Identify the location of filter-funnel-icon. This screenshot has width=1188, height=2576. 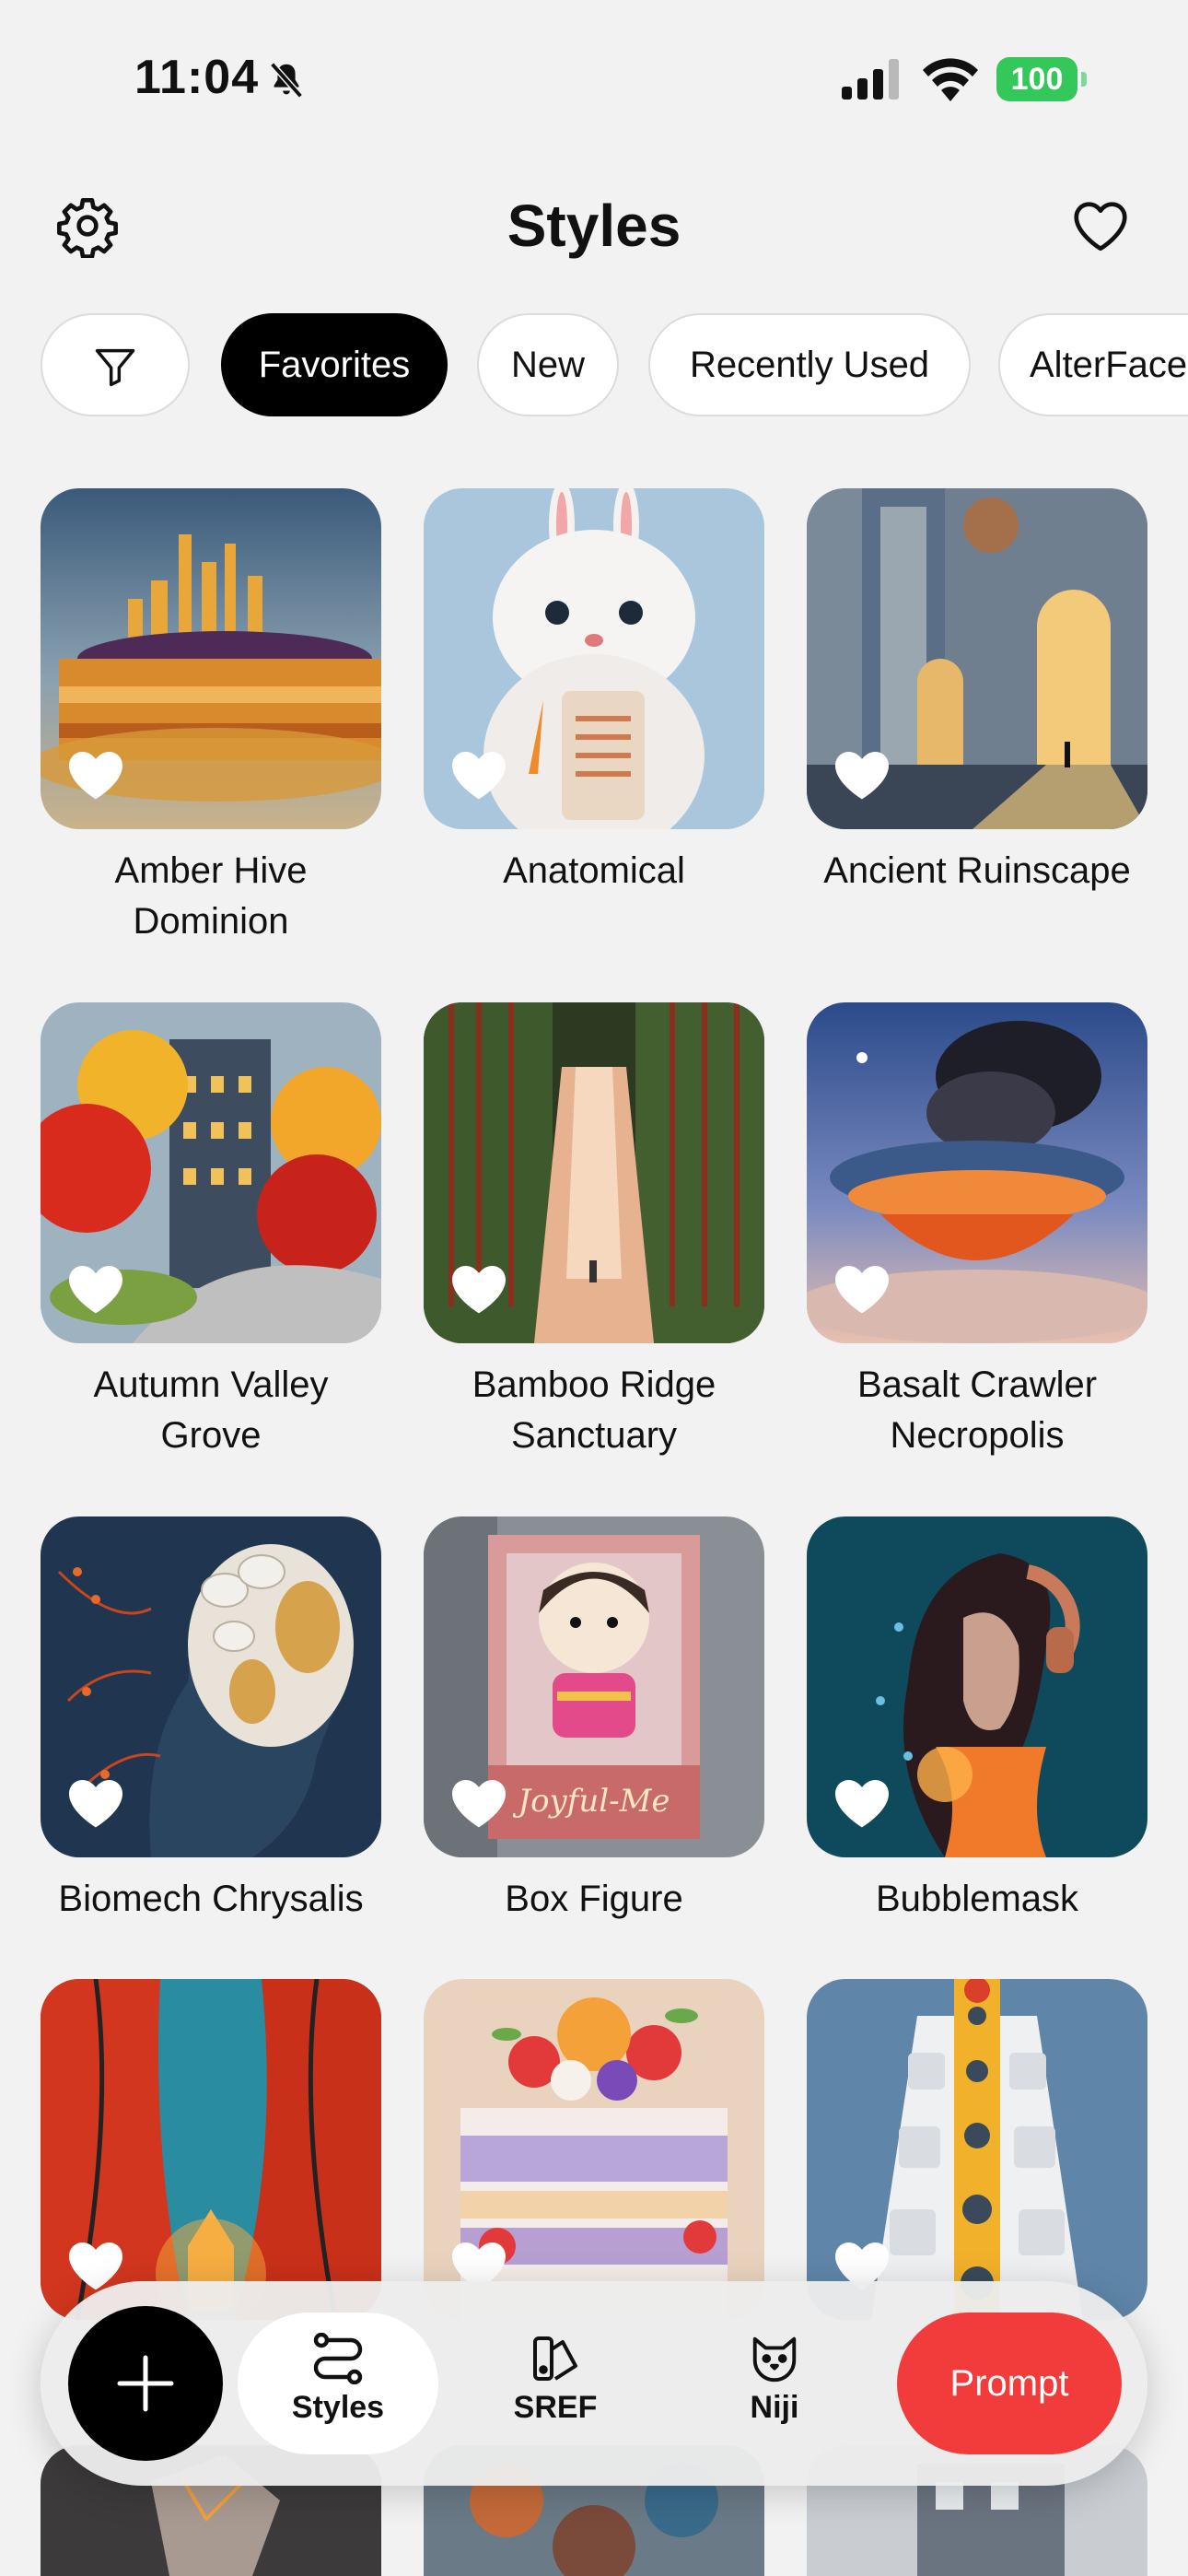
(115, 367).